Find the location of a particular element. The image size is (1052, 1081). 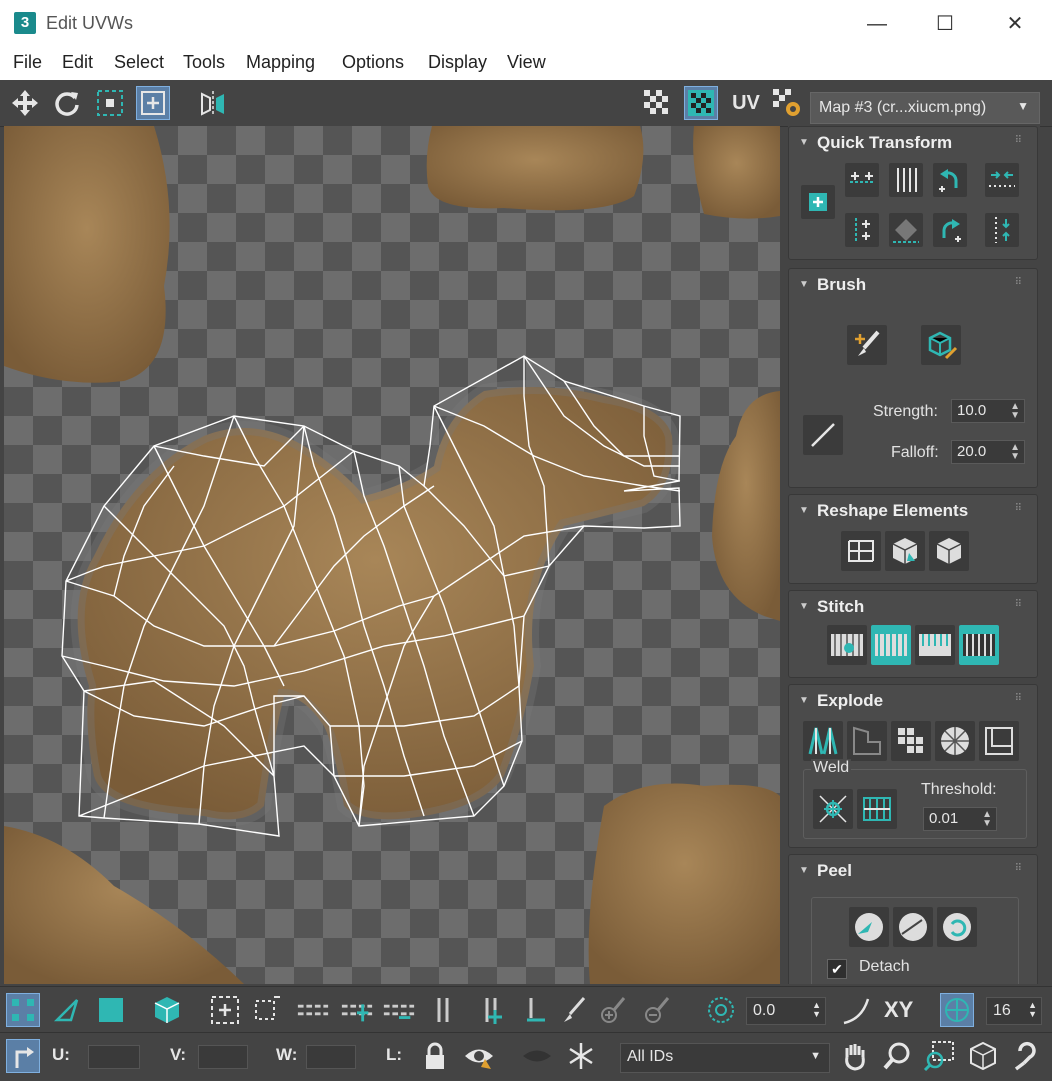

maximize-button: ☐ is located at coordinates (945, 24).